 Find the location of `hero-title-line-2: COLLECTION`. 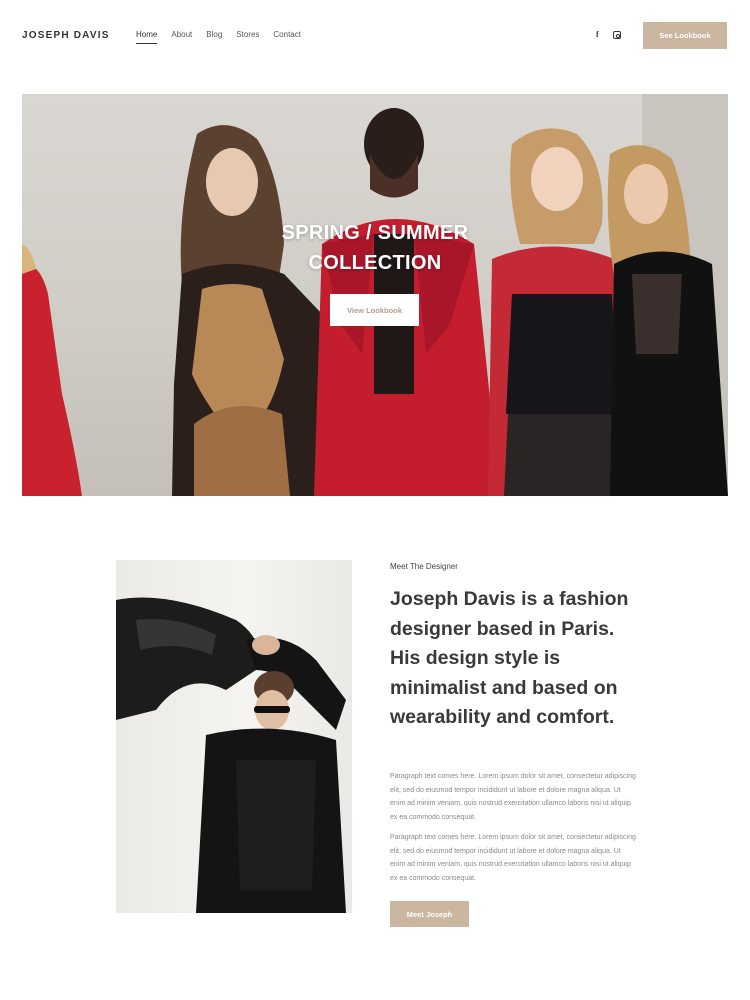

hero-title-line-2: COLLECTION is located at coordinates (375, 263).